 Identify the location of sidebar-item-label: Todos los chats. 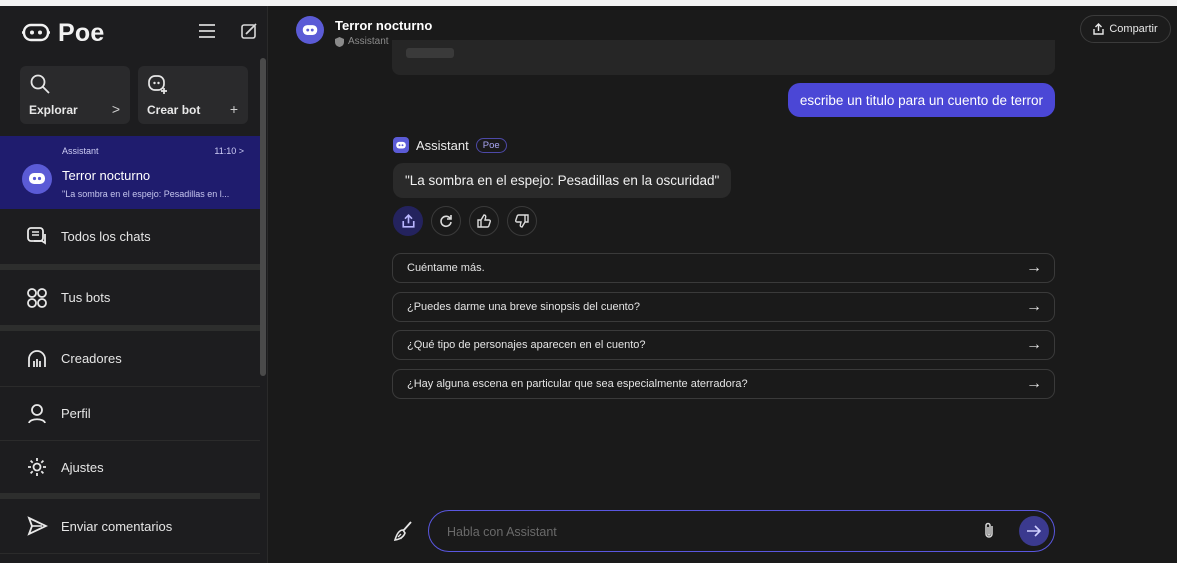
(106, 236).